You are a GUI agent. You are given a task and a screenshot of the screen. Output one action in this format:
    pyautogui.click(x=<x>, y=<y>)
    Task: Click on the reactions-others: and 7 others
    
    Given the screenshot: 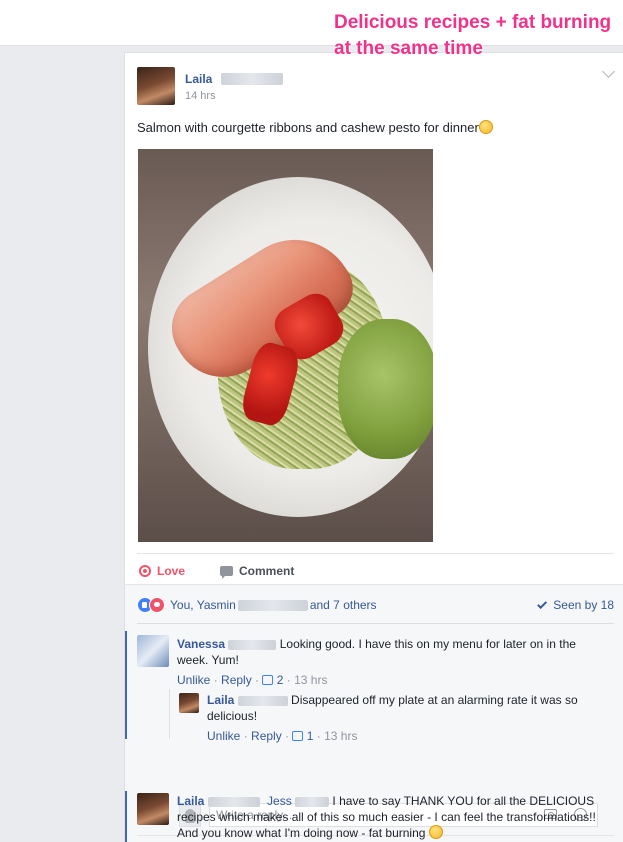 What is the action you would take?
    pyautogui.click(x=343, y=605)
    